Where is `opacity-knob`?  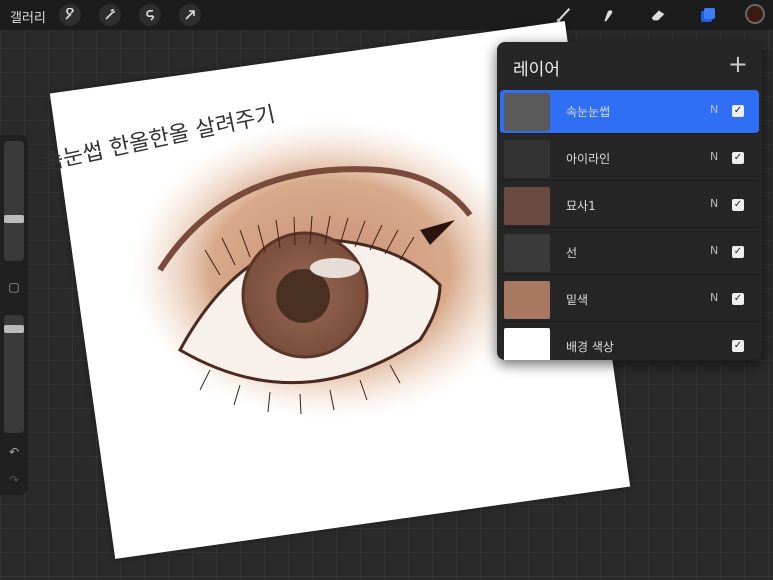 opacity-knob is located at coordinates (14, 329).